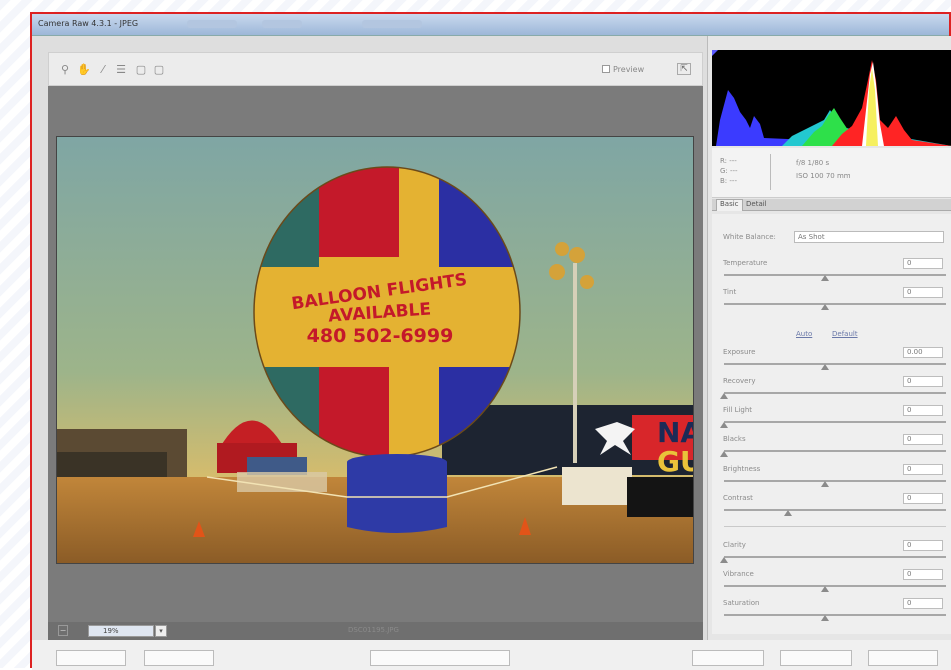  Describe the element at coordinates (869, 237) in the screenshot. I see `white-balance-select: As Shot` at that location.